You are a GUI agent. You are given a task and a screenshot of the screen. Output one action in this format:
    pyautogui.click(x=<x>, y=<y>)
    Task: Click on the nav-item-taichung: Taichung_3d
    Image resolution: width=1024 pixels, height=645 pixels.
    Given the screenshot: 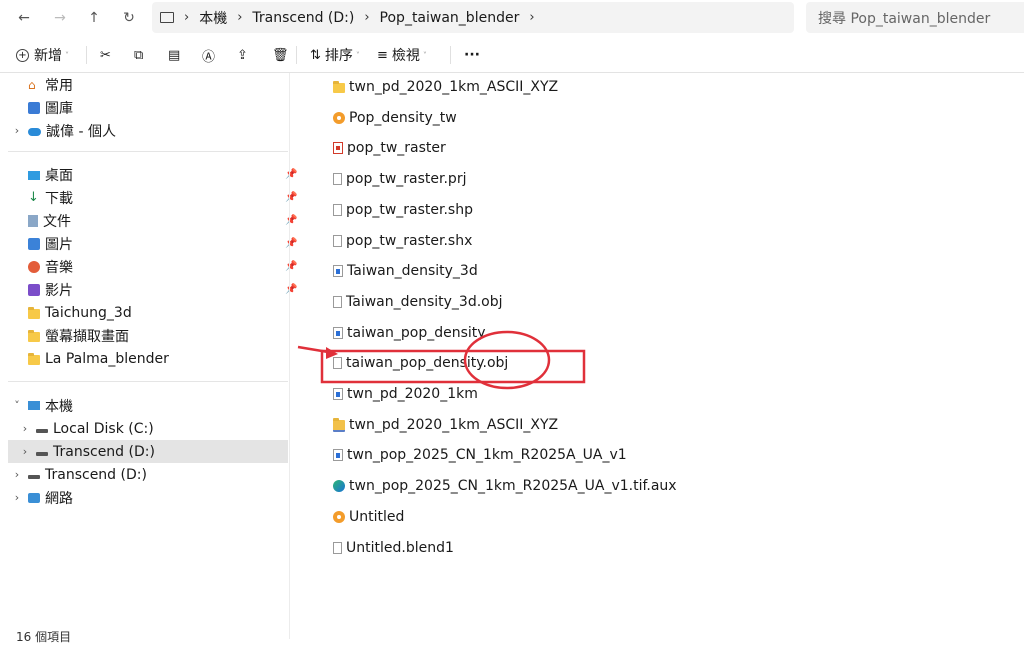 What is the action you would take?
    pyautogui.click(x=148, y=312)
    